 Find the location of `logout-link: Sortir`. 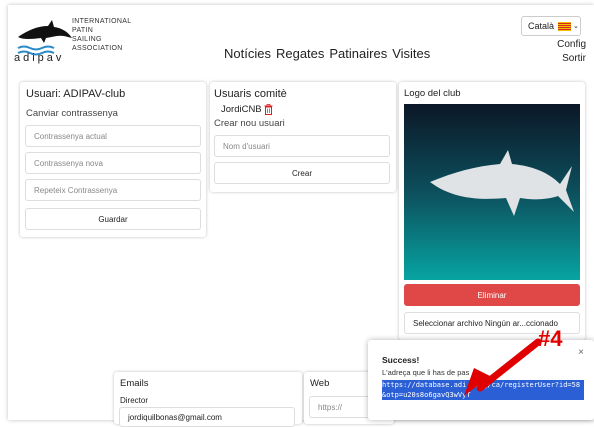

logout-link: Sortir is located at coordinates (571, 59).